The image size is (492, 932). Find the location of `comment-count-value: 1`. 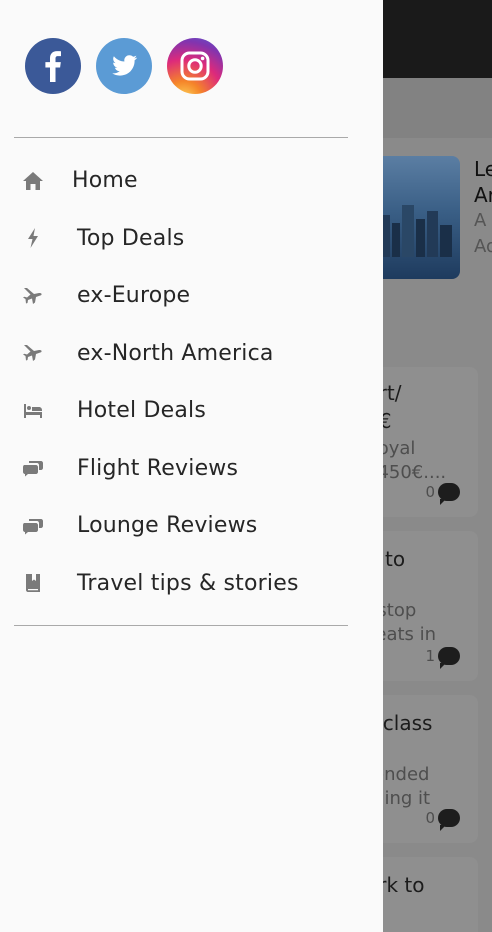

comment-count-value: 1 is located at coordinates (430, 656).